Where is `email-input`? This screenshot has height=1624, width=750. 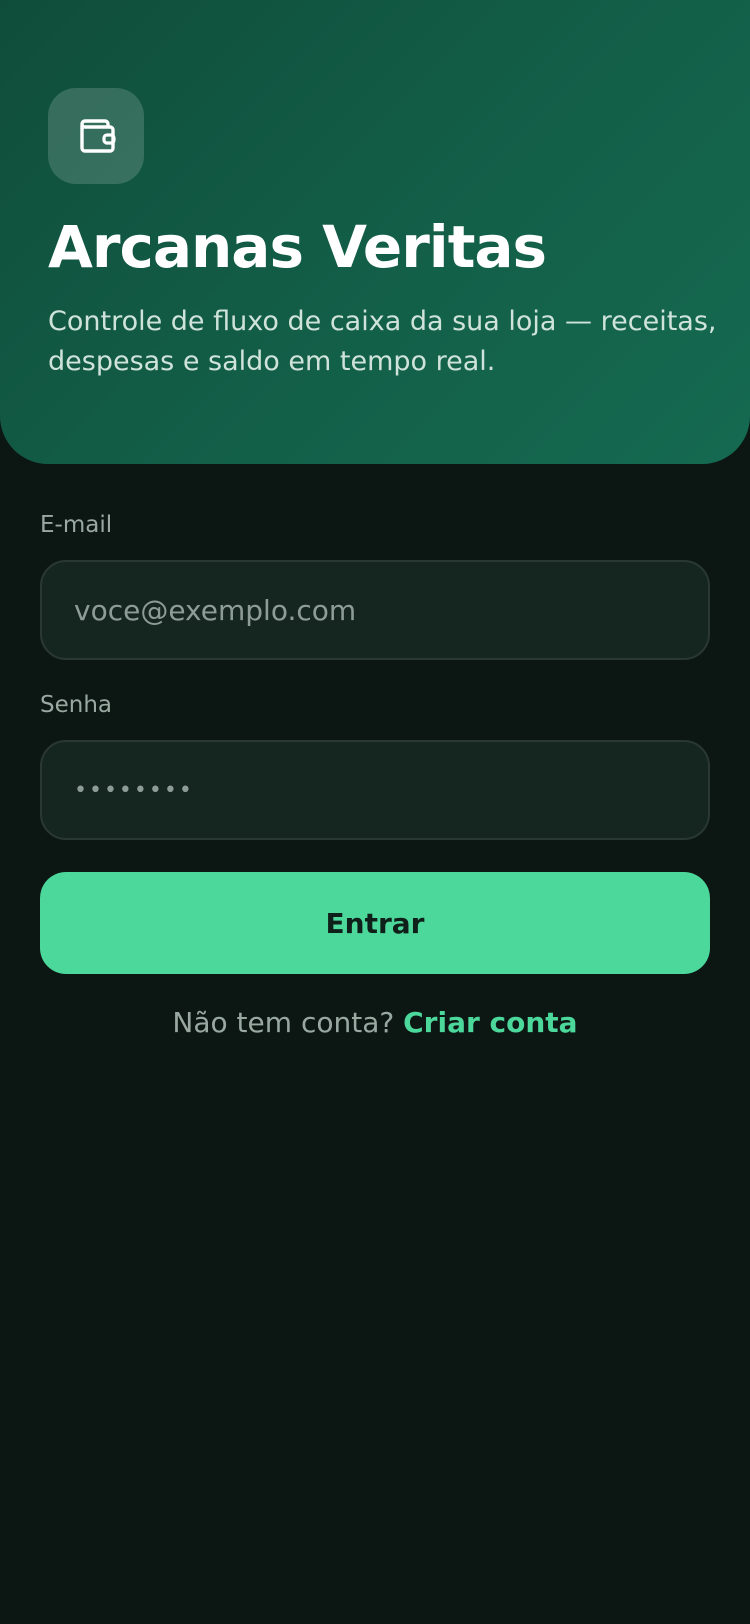
email-input is located at coordinates (375, 610).